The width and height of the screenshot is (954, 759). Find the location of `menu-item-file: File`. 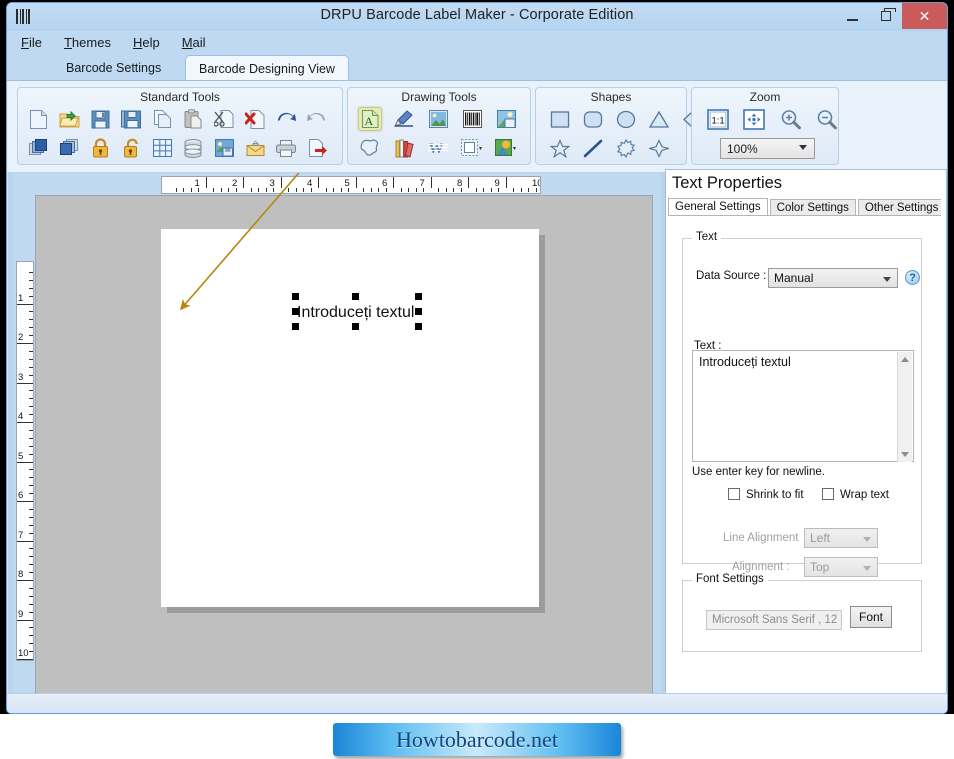

menu-item-file: File is located at coordinates (31, 42).